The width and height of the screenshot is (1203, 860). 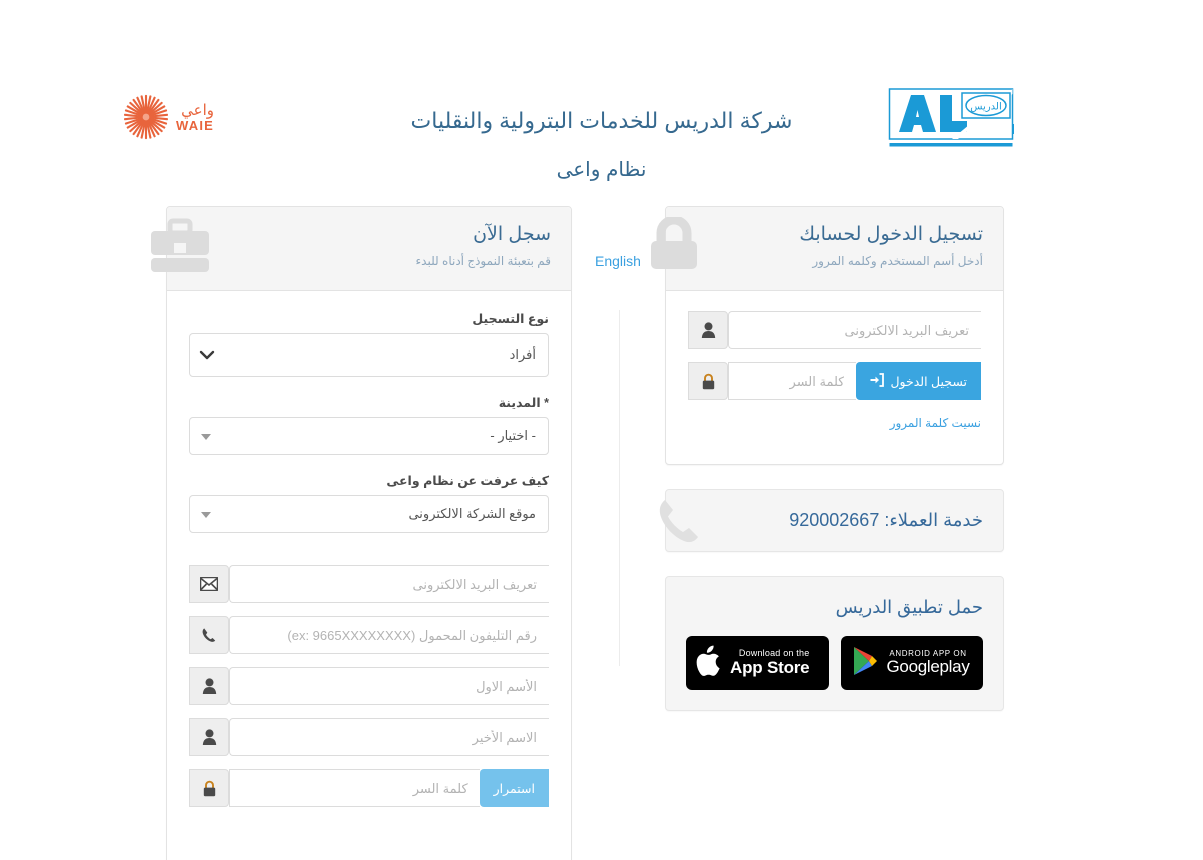 I want to click on googleplay-google-word: Google, so click(x=913, y=667).